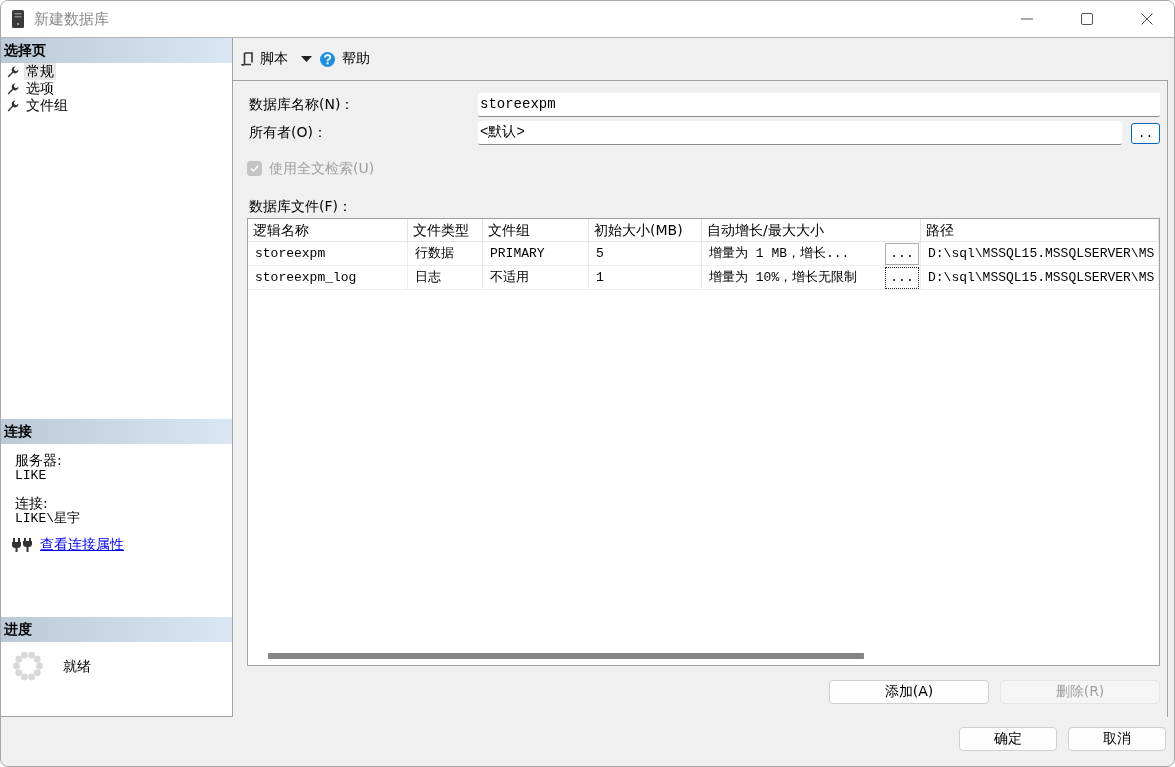  What do you see at coordinates (301, 206) in the screenshot?
I see `section-label: 数据库文件(F)：` at bounding box center [301, 206].